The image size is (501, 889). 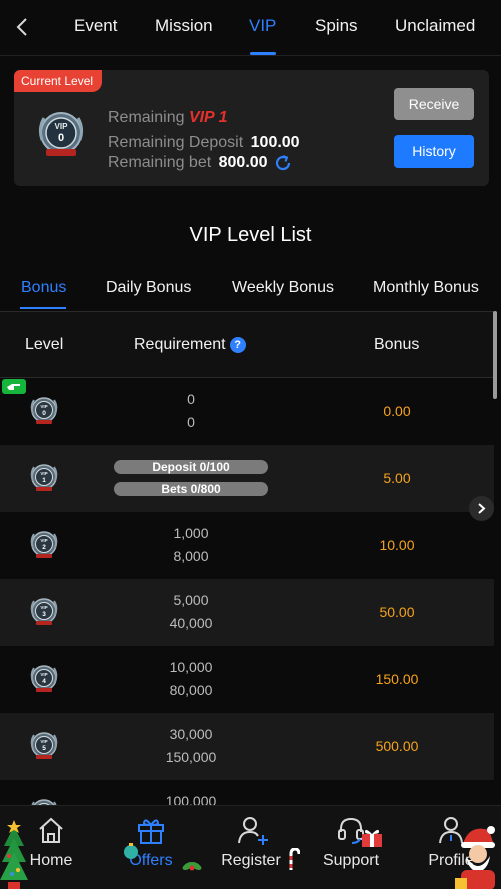 What do you see at coordinates (435, 26) in the screenshot?
I see `tab-unclaimed: Unclaimed` at bounding box center [435, 26].